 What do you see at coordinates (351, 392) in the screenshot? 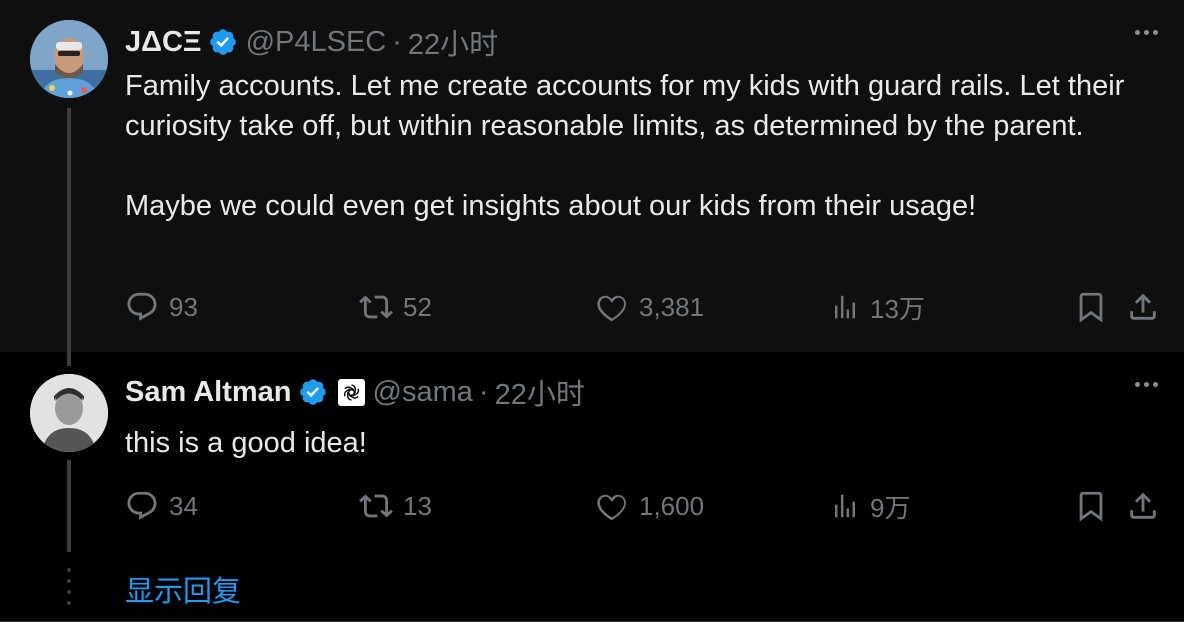
I see `openai-logo-icon` at bounding box center [351, 392].